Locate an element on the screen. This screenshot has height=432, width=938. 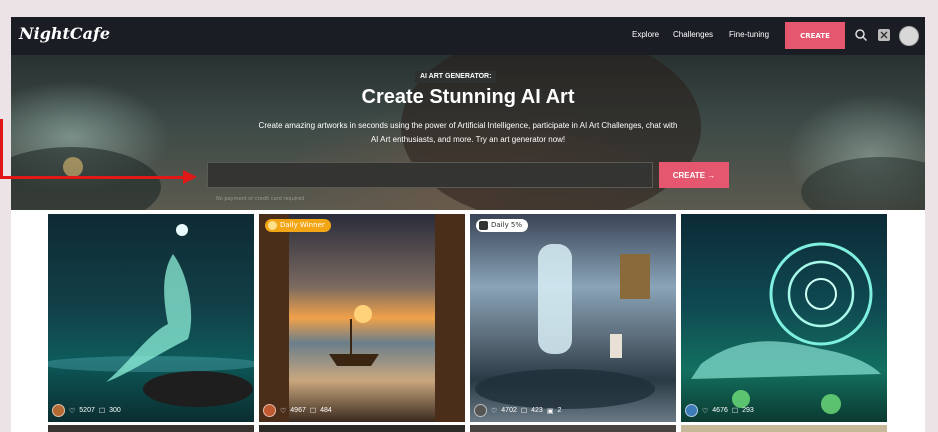
prompt-create-button: CREATE → is located at coordinates (694, 175).